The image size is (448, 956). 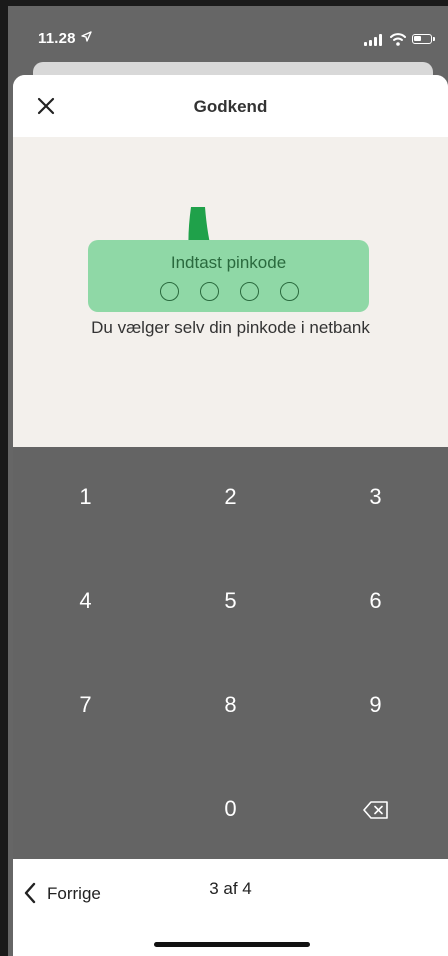 What do you see at coordinates (85, 705) in the screenshot?
I see `key-7: 7` at bounding box center [85, 705].